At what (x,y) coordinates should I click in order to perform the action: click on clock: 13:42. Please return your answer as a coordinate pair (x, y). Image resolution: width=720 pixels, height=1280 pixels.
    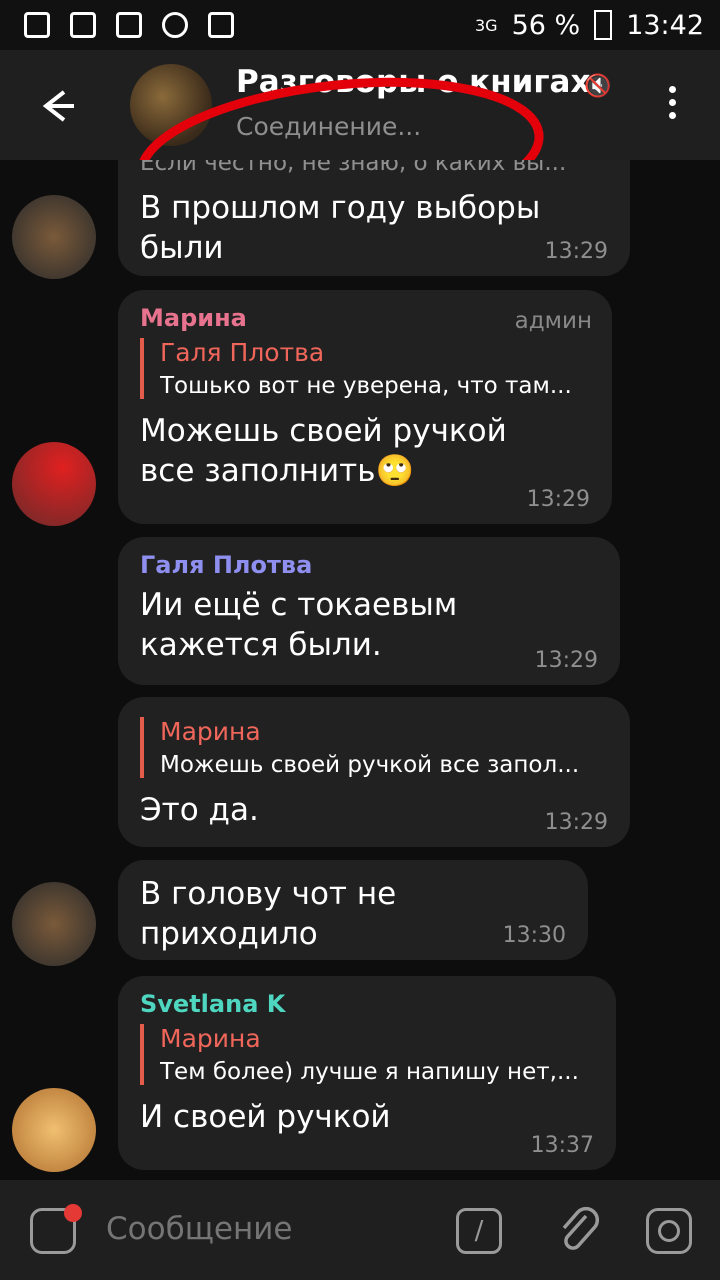
    Looking at the image, I should click on (665, 25).